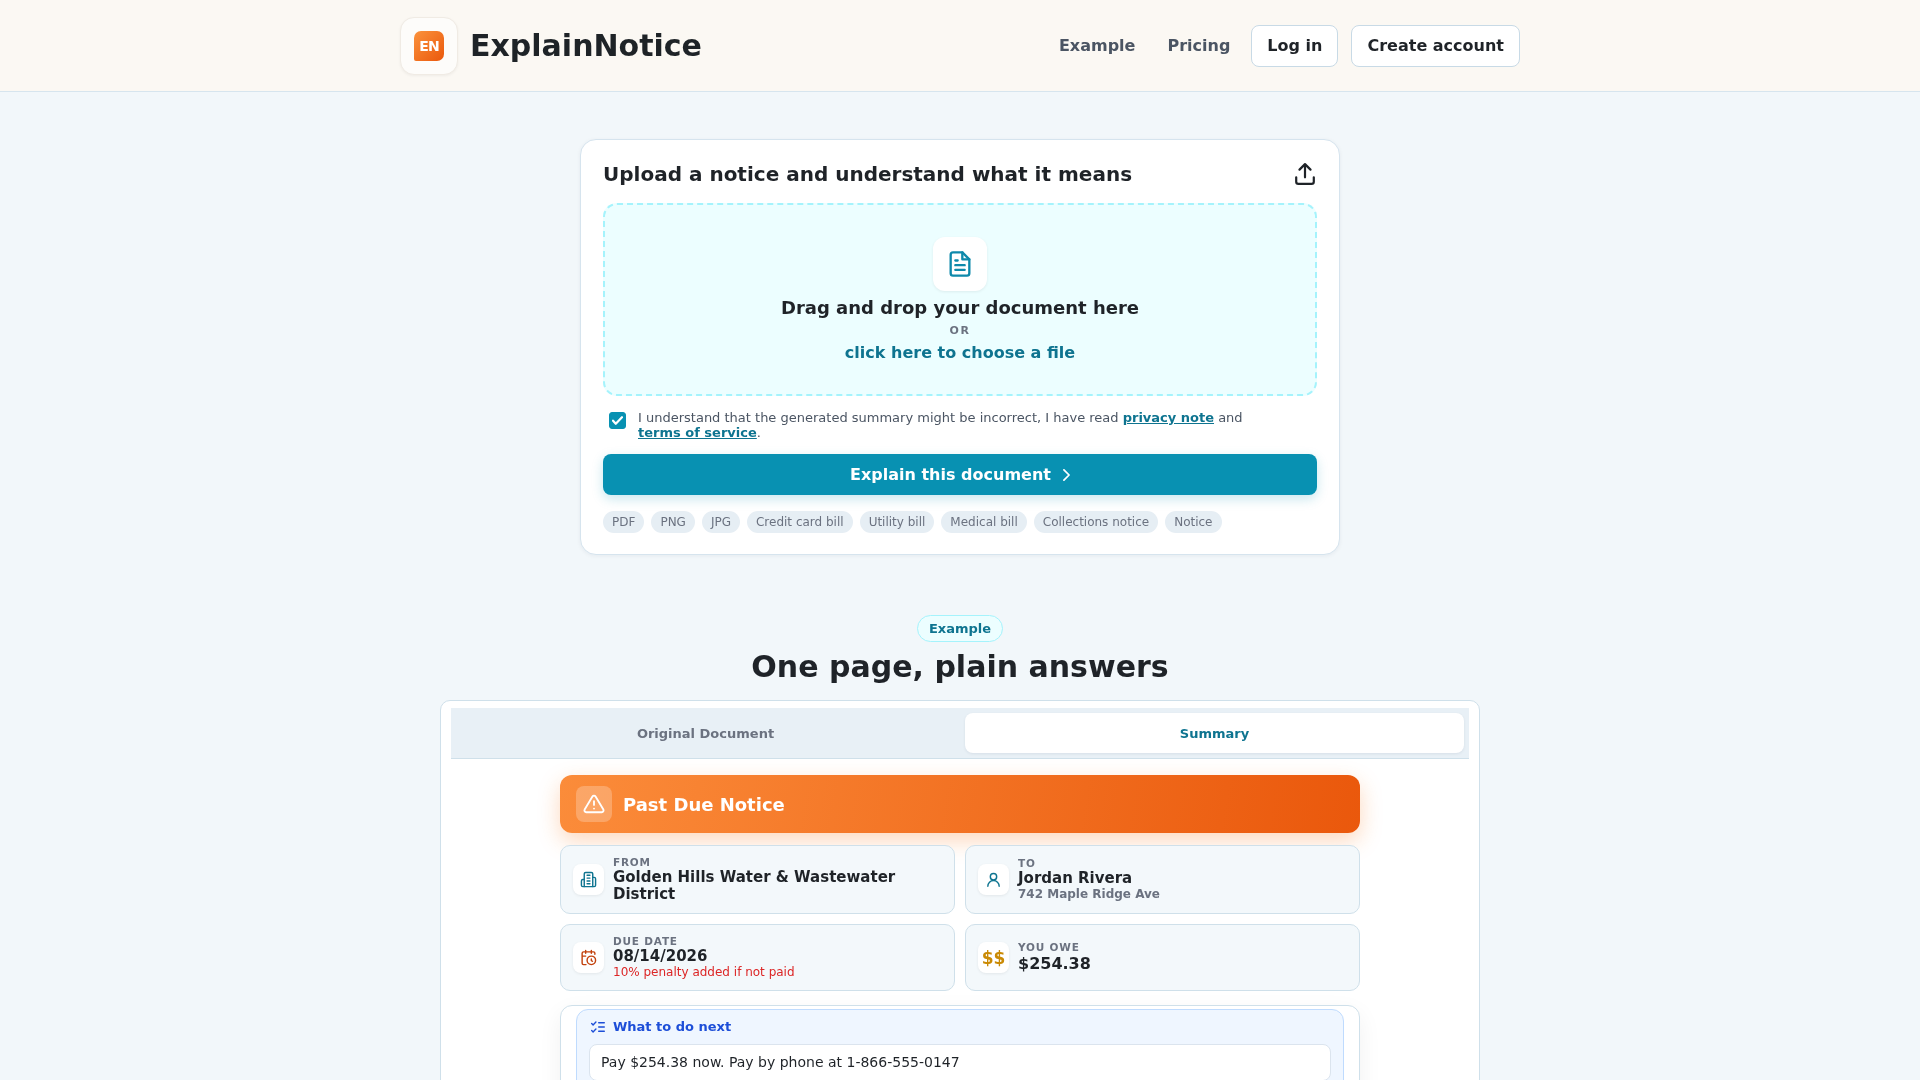 This screenshot has width=1920, height=1080. What do you see at coordinates (672, 1027) in the screenshot?
I see `next-steps-title: What to do next` at bounding box center [672, 1027].